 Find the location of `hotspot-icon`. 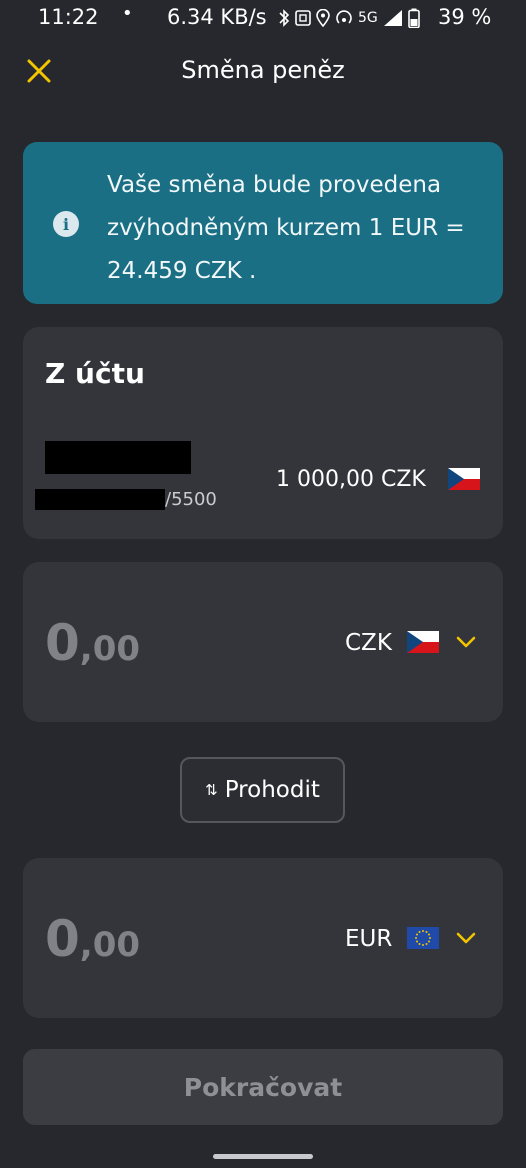

hotspot-icon is located at coordinates (344, 17).